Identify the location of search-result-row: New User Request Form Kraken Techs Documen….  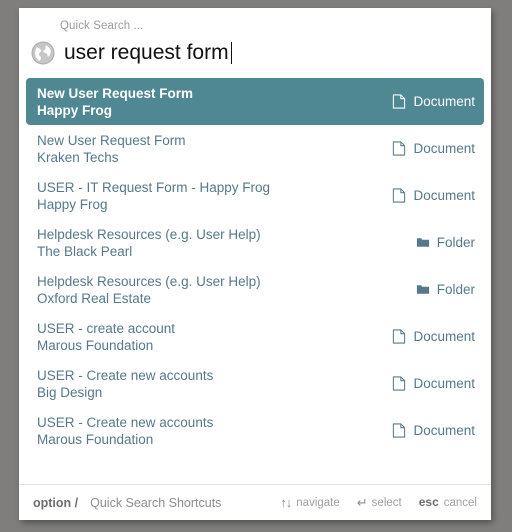
(255, 148).